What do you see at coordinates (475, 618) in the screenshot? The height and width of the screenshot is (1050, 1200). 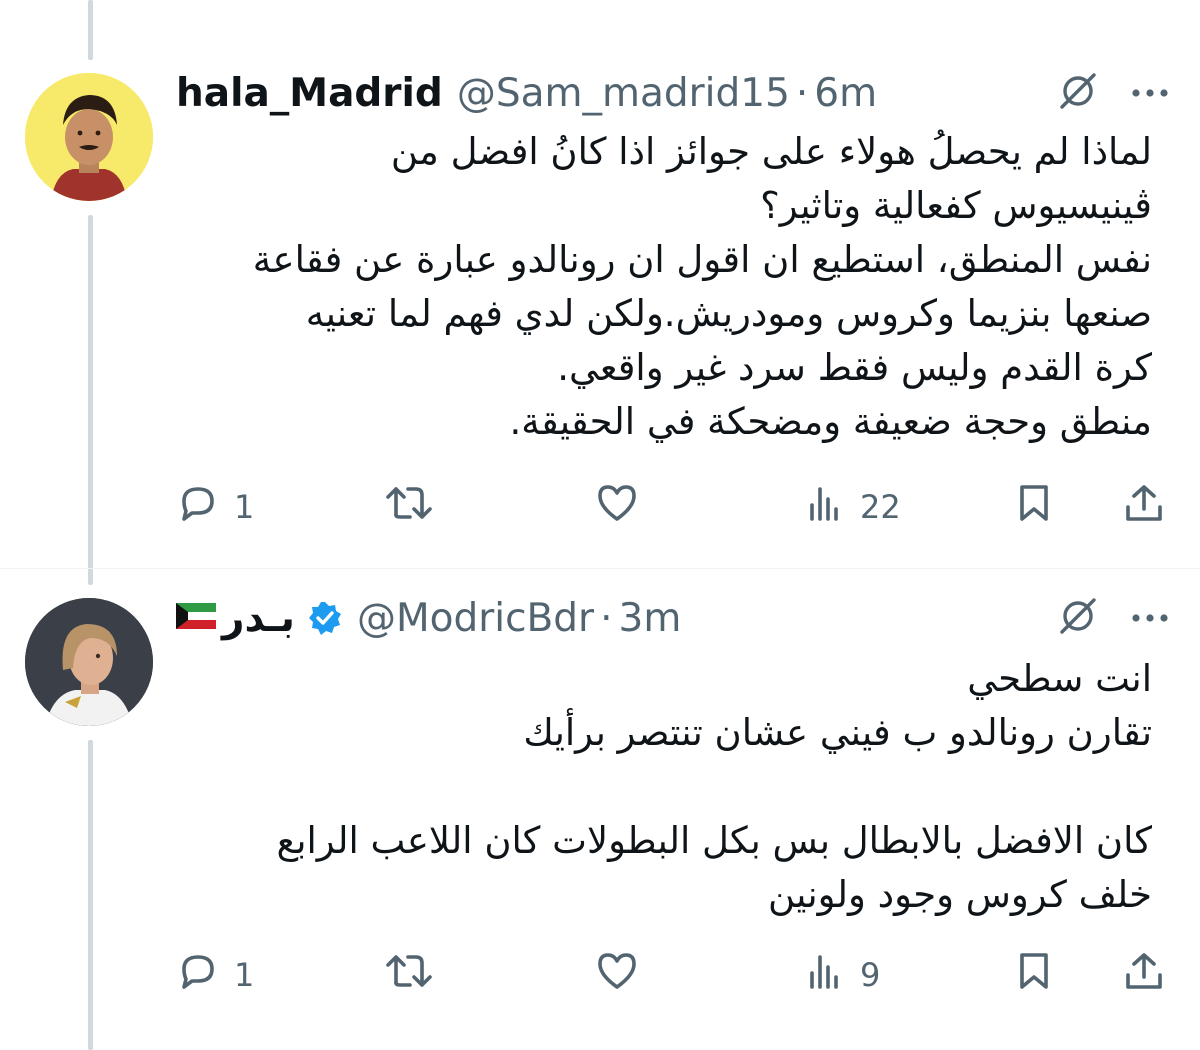 I see `handle: @ModricBdr` at bounding box center [475, 618].